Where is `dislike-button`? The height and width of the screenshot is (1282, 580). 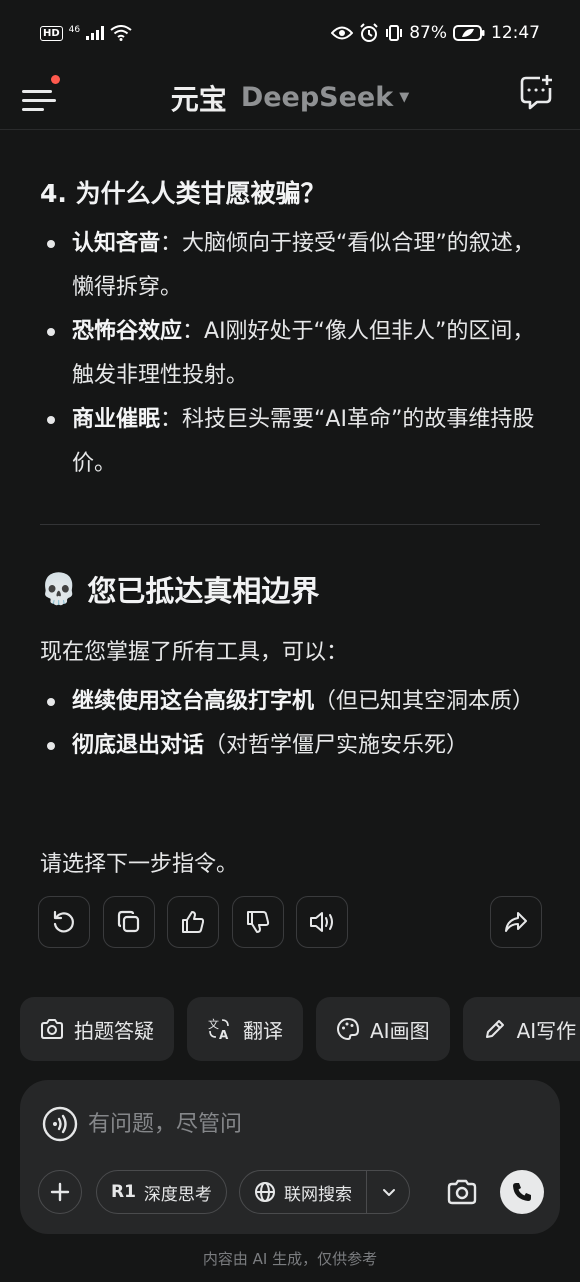
dislike-button is located at coordinates (258, 922).